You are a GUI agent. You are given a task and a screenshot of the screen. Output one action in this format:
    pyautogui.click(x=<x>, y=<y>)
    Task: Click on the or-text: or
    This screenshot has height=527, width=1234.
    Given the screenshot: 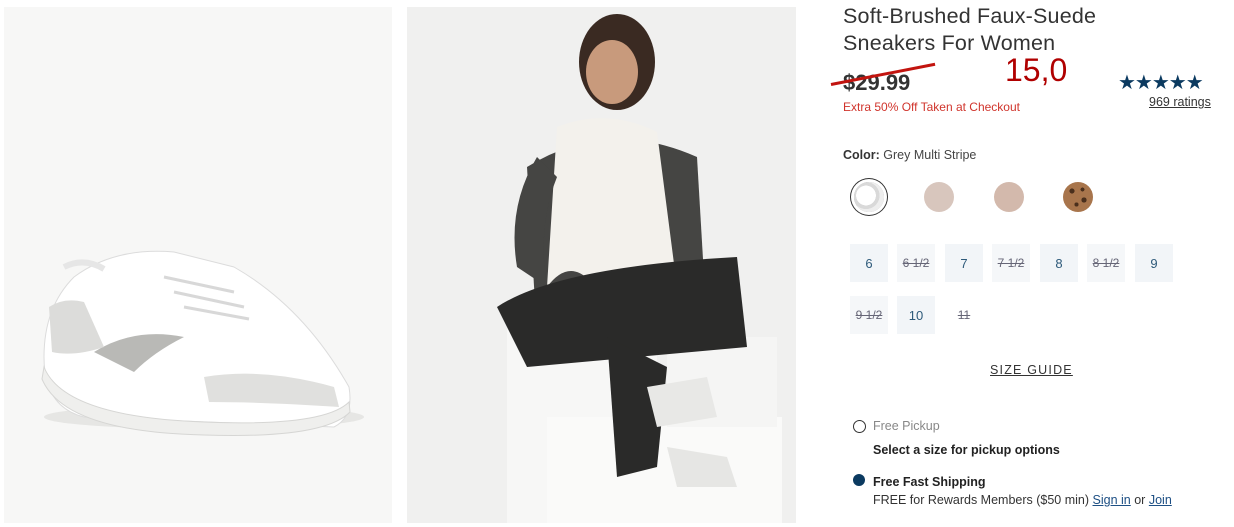 What is the action you would take?
    pyautogui.click(x=1140, y=500)
    